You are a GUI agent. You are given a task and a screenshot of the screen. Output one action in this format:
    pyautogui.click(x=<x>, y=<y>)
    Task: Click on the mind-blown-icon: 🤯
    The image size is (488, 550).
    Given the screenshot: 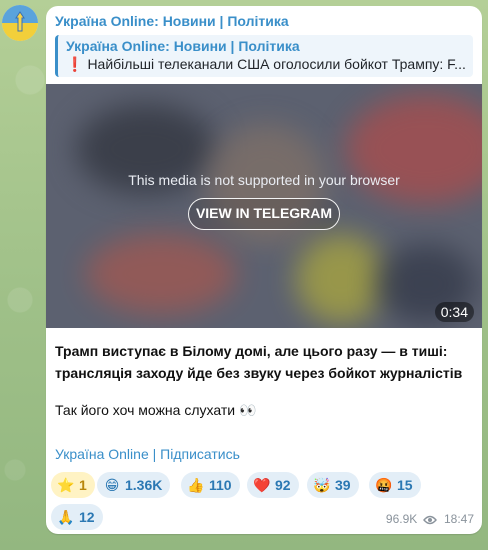 What is the action you would take?
    pyautogui.click(x=322, y=485)
    